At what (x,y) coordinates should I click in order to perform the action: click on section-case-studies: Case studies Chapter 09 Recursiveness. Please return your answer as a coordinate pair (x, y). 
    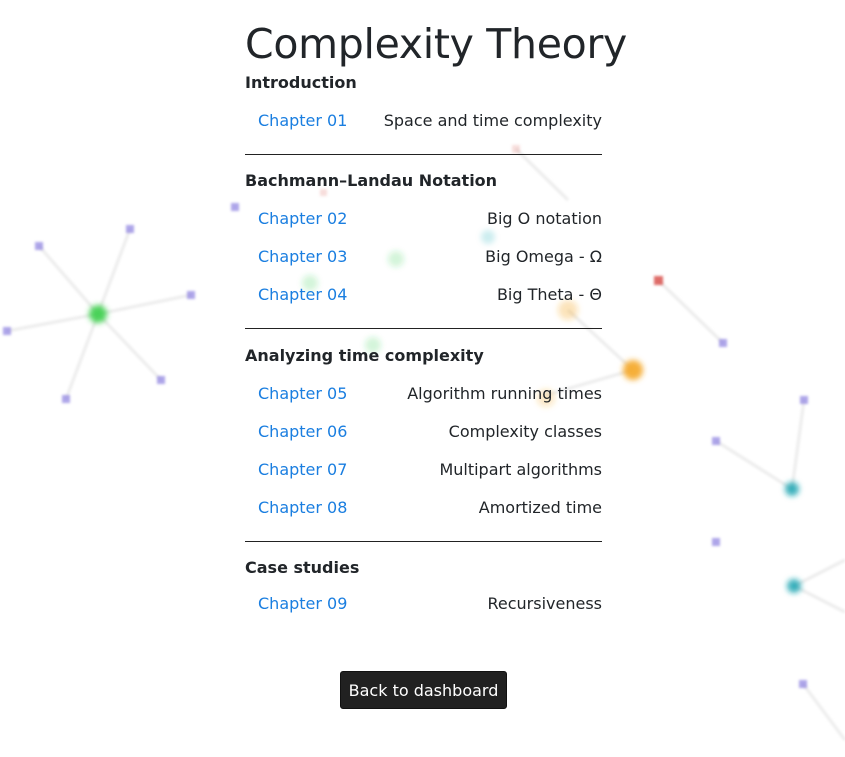
    Looking at the image, I should click on (423, 590).